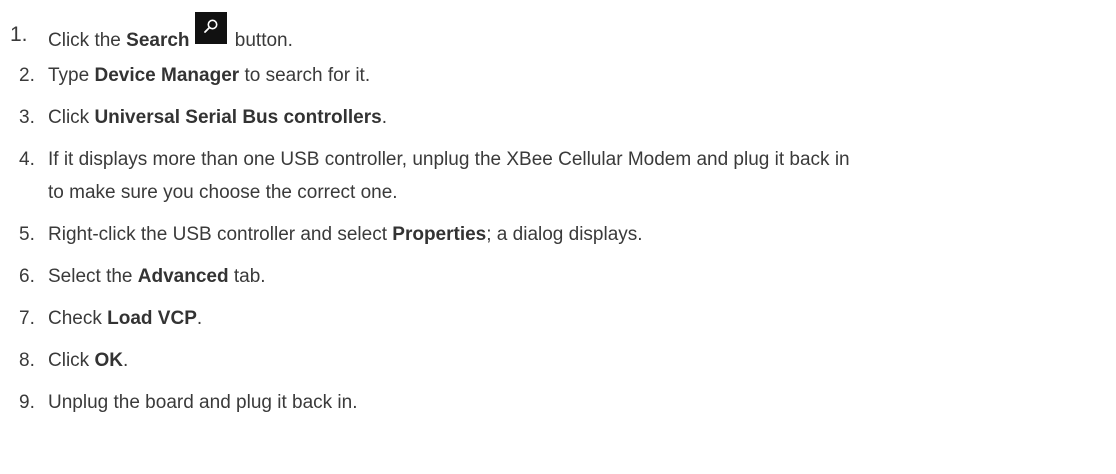  I want to click on step-text-part: button., so click(261, 40).